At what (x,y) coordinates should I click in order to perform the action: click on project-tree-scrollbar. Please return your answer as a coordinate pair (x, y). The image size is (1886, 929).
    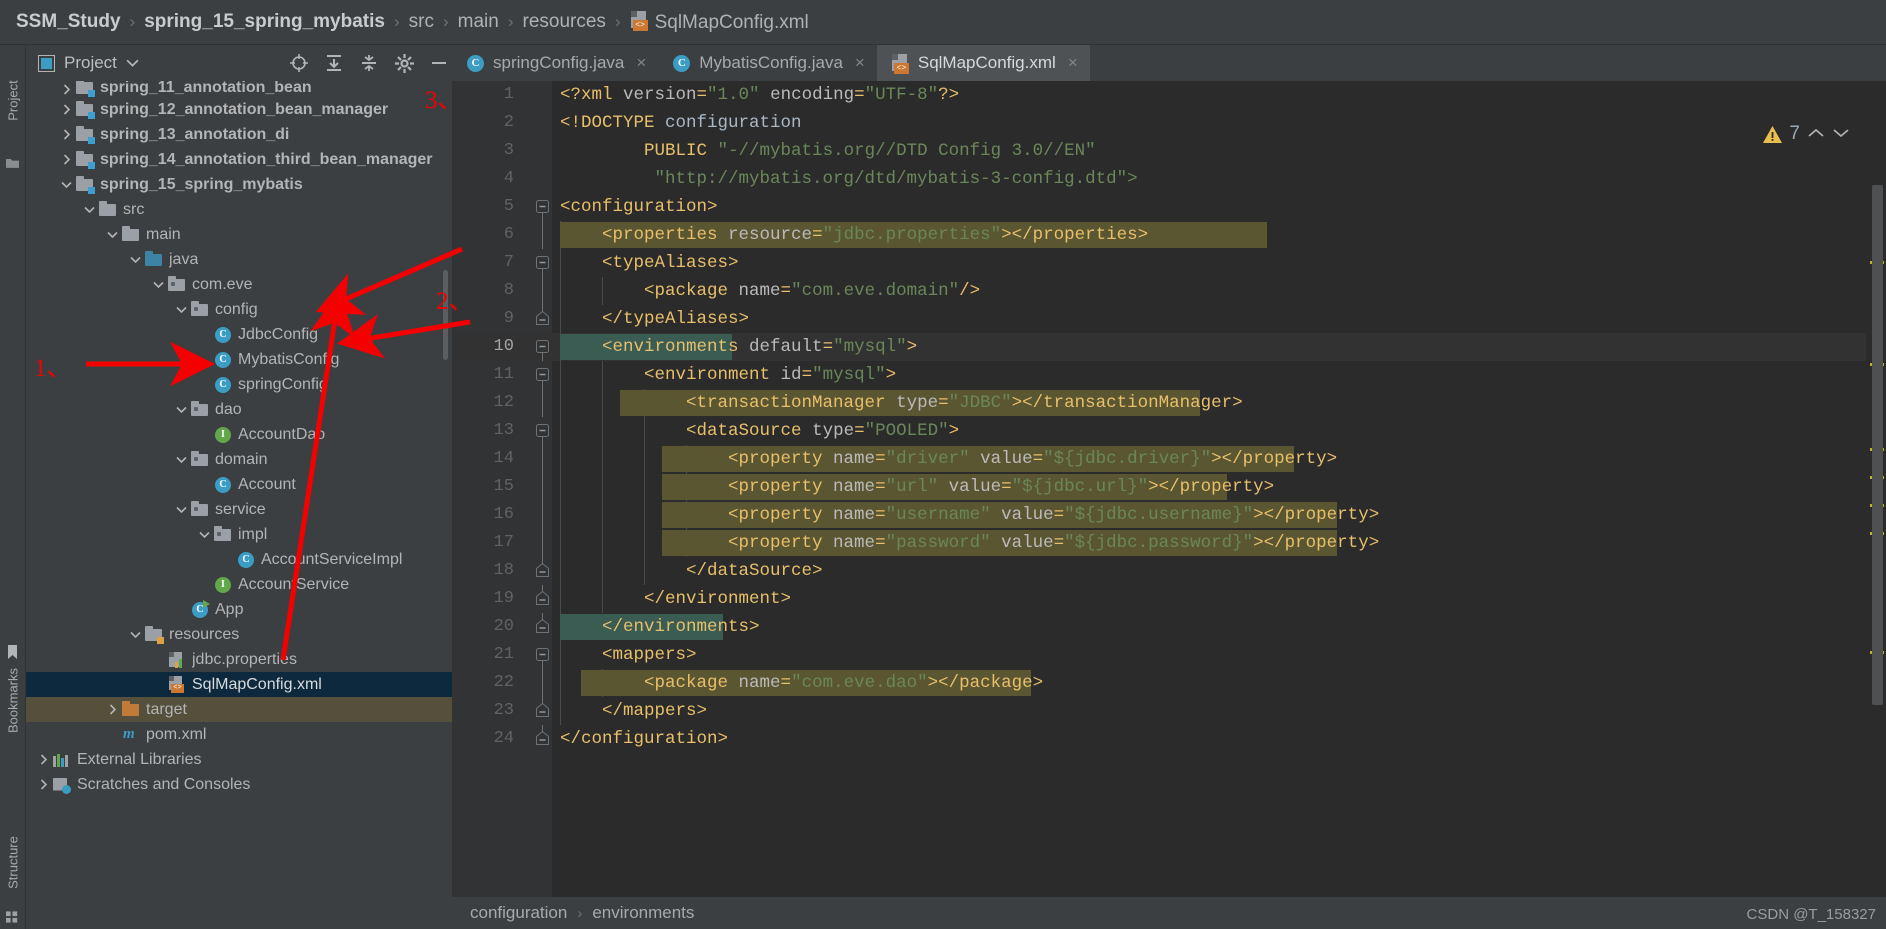
    Looking at the image, I should click on (445, 315).